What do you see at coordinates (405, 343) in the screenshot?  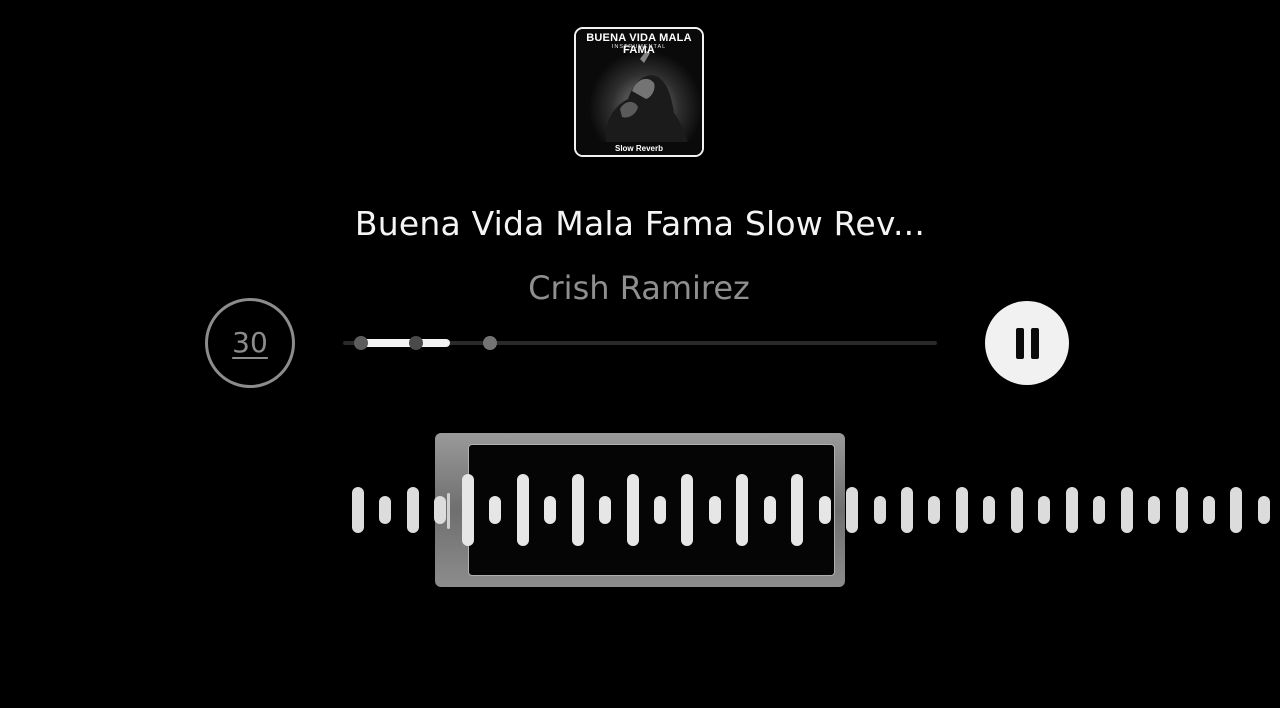 I see `progress-fill` at bounding box center [405, 343].